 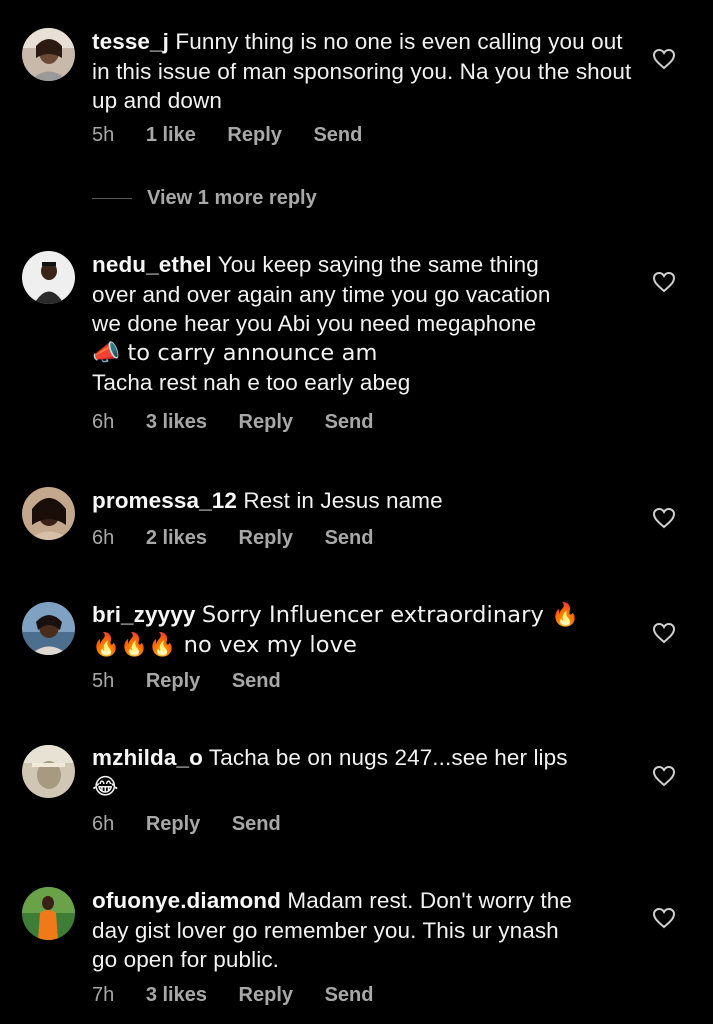 What do you see at coordinates (186, 959) in the screenshot?
I see `comment-line: go open for public.` at bounding box center [186, 959].